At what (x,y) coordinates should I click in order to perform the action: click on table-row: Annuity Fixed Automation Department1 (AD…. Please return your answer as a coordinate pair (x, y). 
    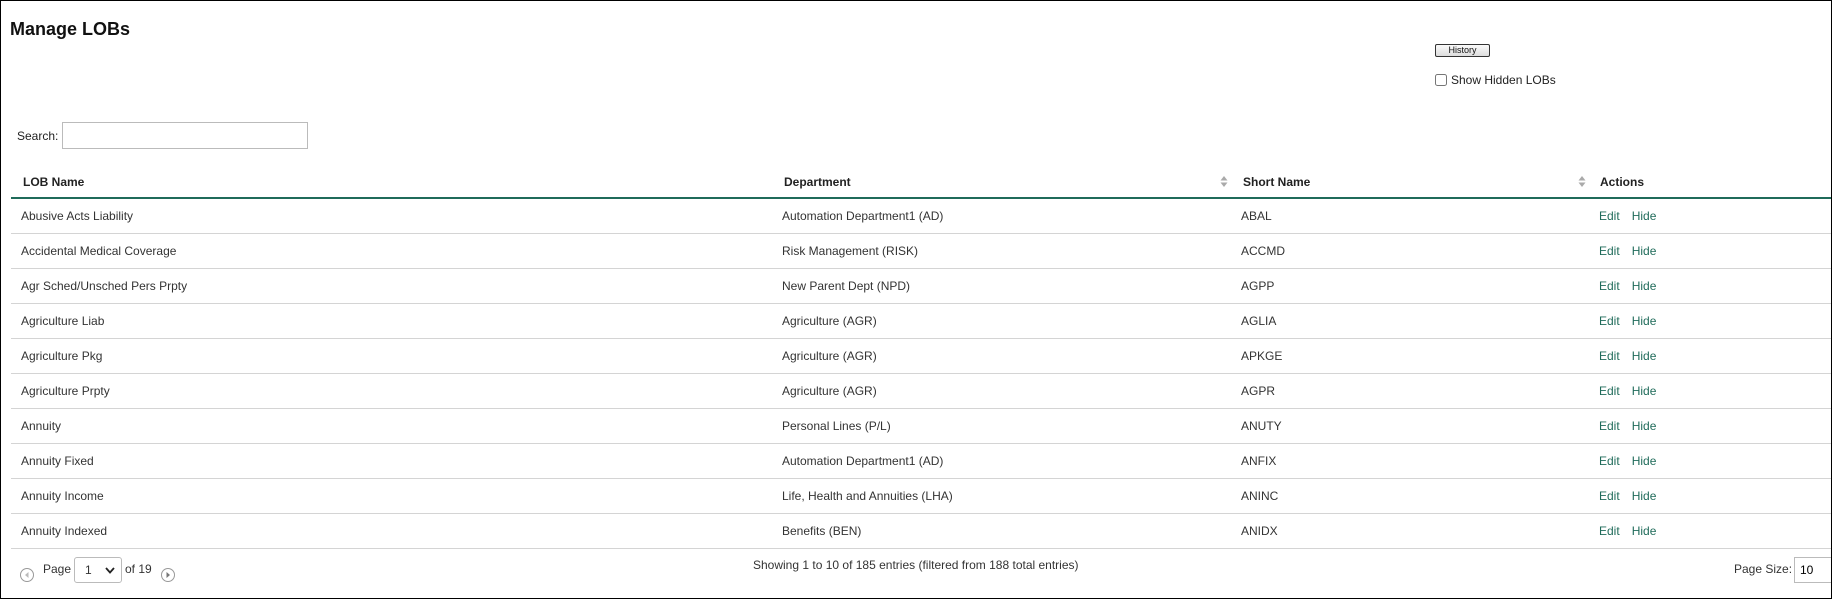
    Looking at the image, I should click on (921, 461).